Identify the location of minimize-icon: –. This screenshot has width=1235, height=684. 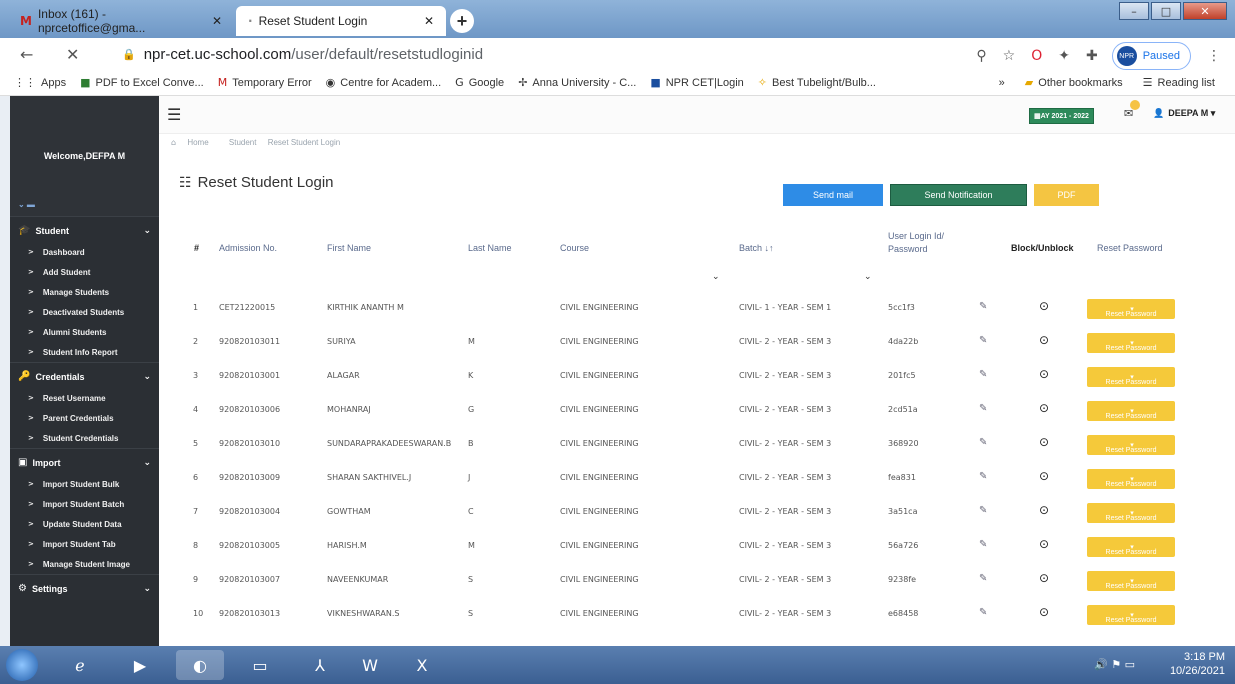
(1134, 11).